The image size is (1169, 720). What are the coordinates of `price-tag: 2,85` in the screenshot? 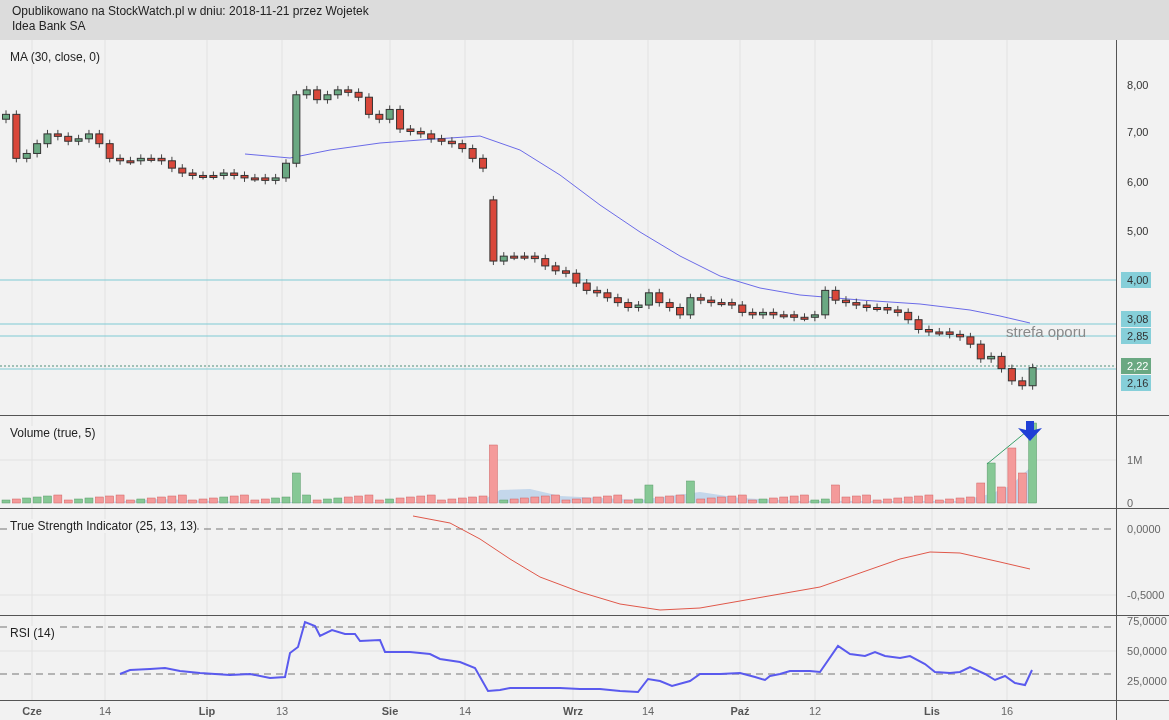 It's located at (1136, 336).